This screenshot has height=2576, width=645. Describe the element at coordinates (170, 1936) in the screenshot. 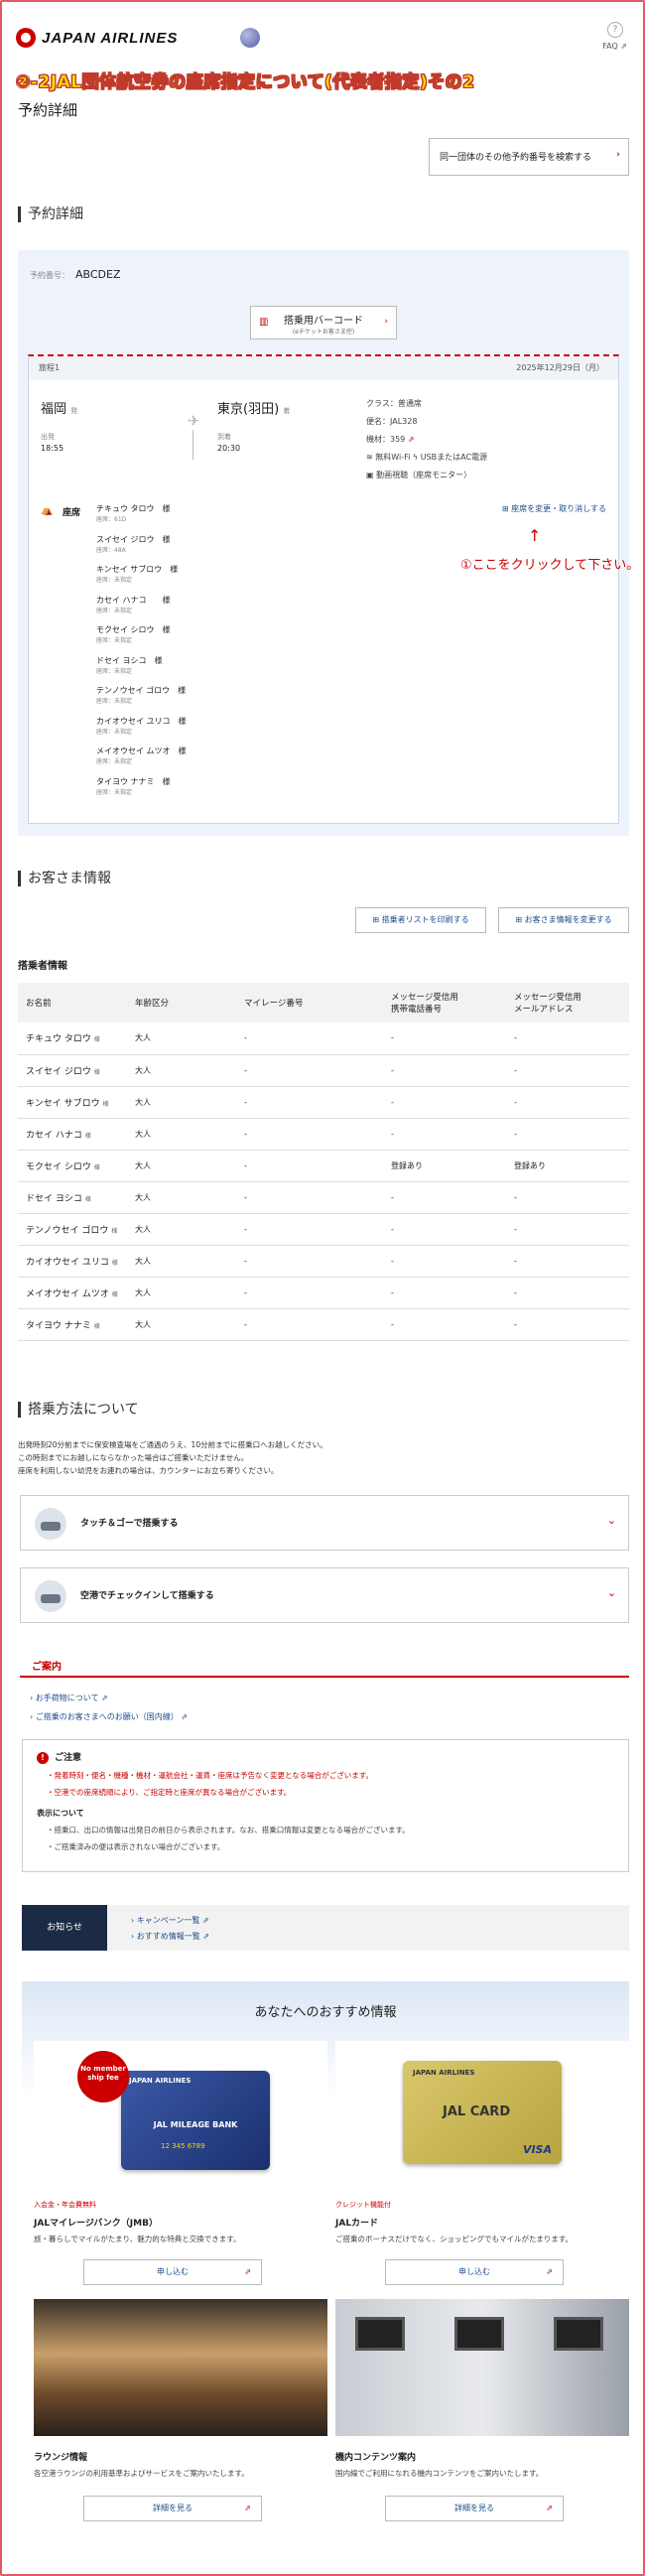

I see `recommend-link: › おすすめ情報一覧 ⇗` at that location.